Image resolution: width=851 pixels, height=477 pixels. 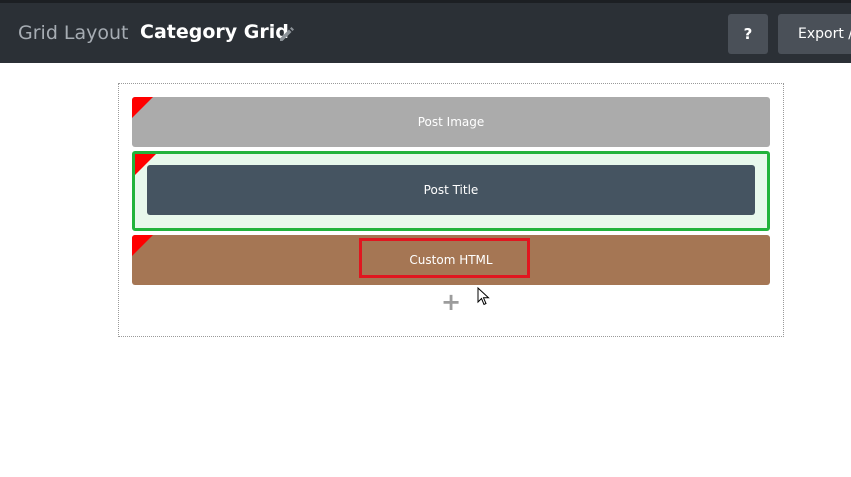 I want to click on app-title: Grid Layout, so click(x=73, y=33).